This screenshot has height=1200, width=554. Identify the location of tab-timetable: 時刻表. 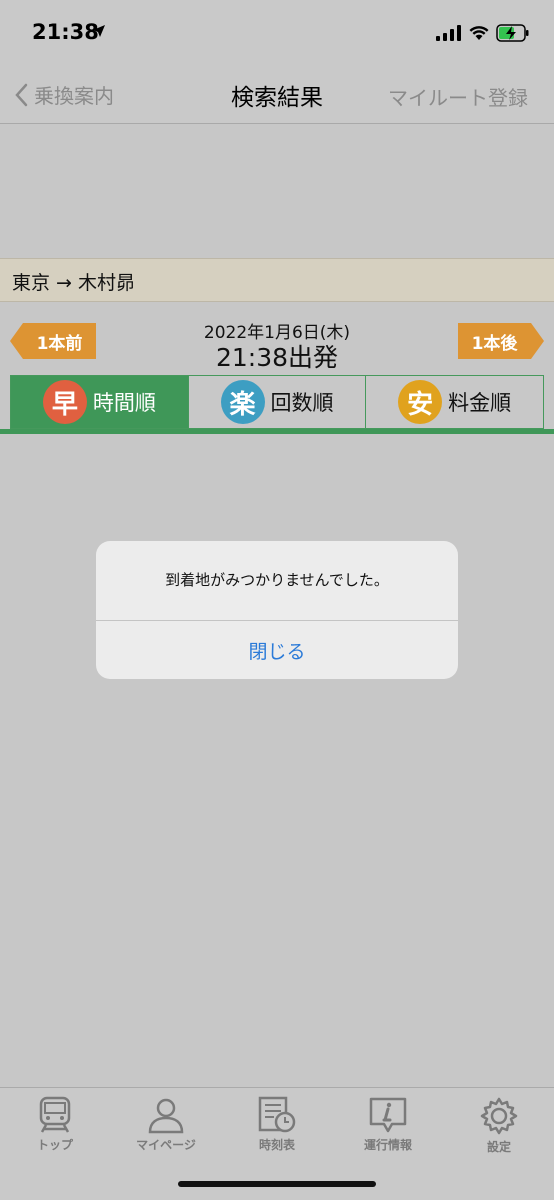
(277, 1124).